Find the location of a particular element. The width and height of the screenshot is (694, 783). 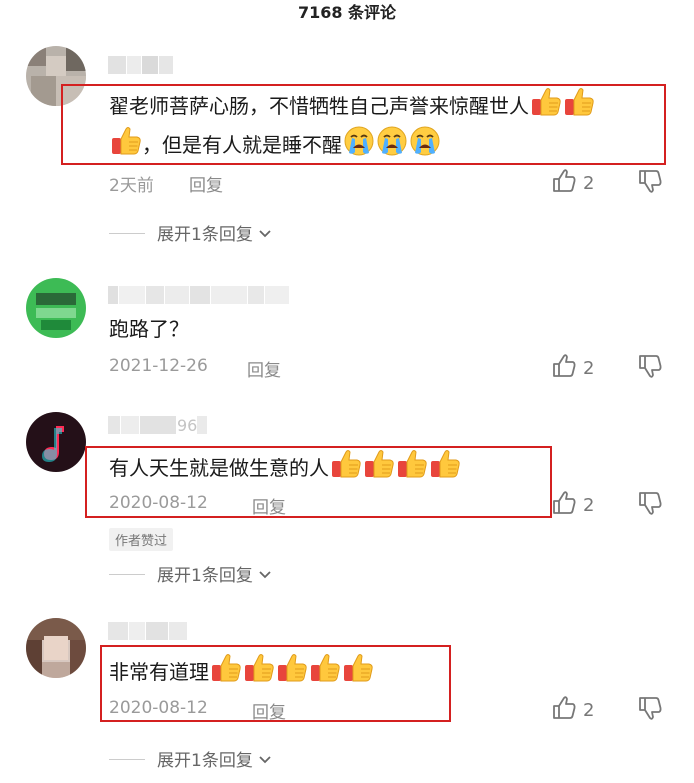

comment-time: 2021-12-26 is located at coordinates (158, 366).